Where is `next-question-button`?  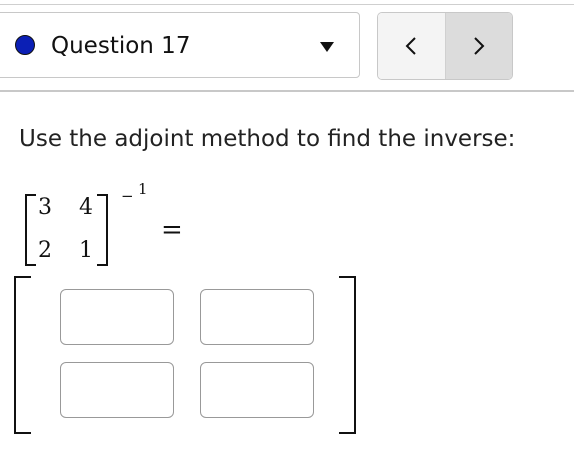 next-question-button is located at coordinates (478, 46).